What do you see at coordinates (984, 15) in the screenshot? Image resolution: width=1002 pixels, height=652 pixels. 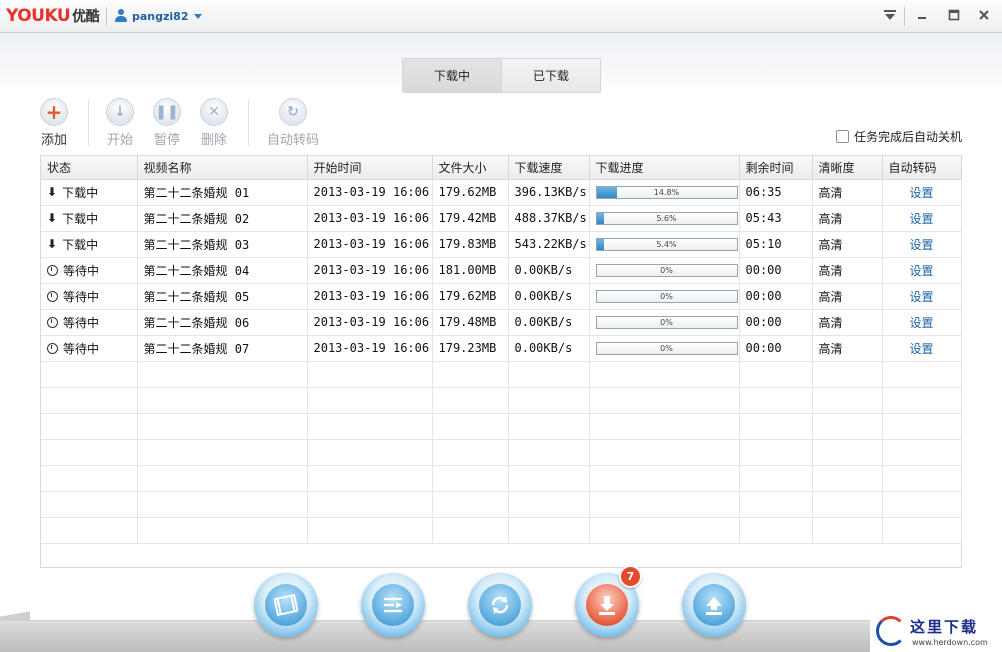 I see `close-button` at bounding box center [984, 15].